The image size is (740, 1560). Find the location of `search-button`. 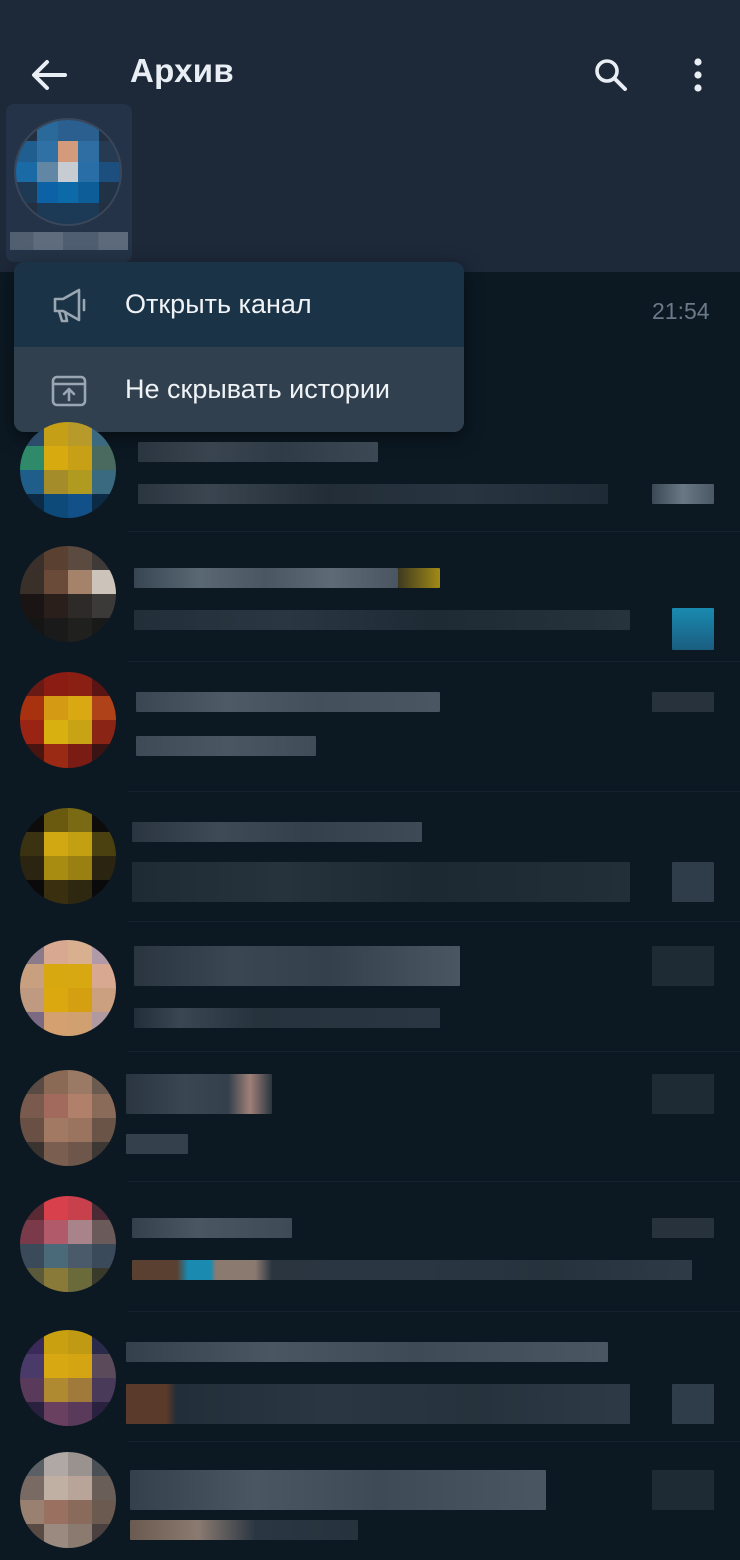

search-button is located at coordinates (611, 75).